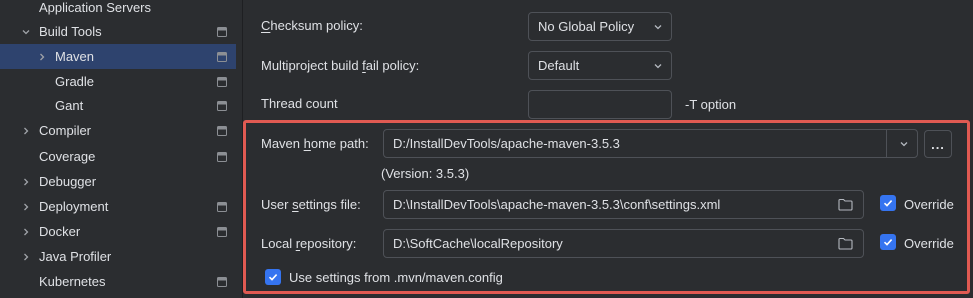 Image resolution: width=973 pixels, height=298 pixels. What do you see at coordinates (121, 156) in the screenshot?
I see `sidebar-item-coverage: Coverage` at bounding box center [121, 156].